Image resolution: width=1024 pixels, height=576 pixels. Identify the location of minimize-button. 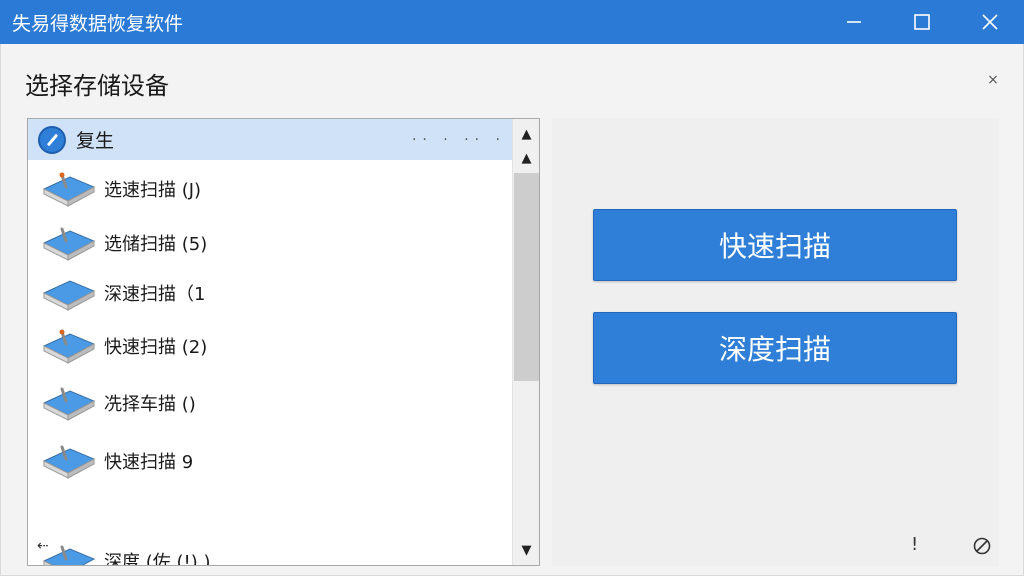
(854, 22).